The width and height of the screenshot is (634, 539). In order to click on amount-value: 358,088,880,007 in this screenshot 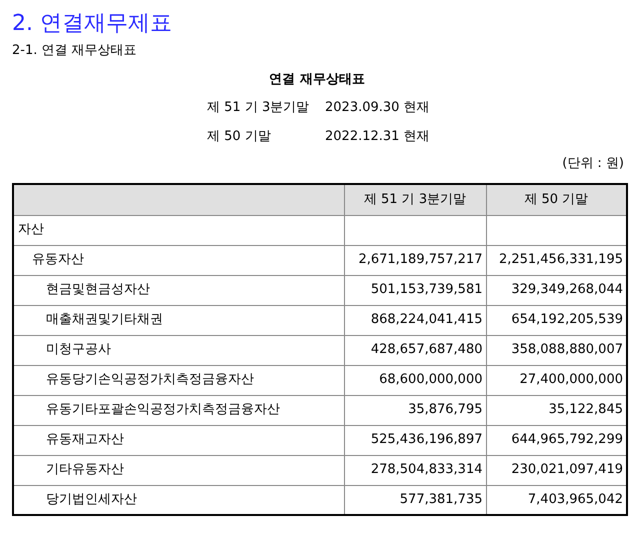, I will do `click(567, 349)`.